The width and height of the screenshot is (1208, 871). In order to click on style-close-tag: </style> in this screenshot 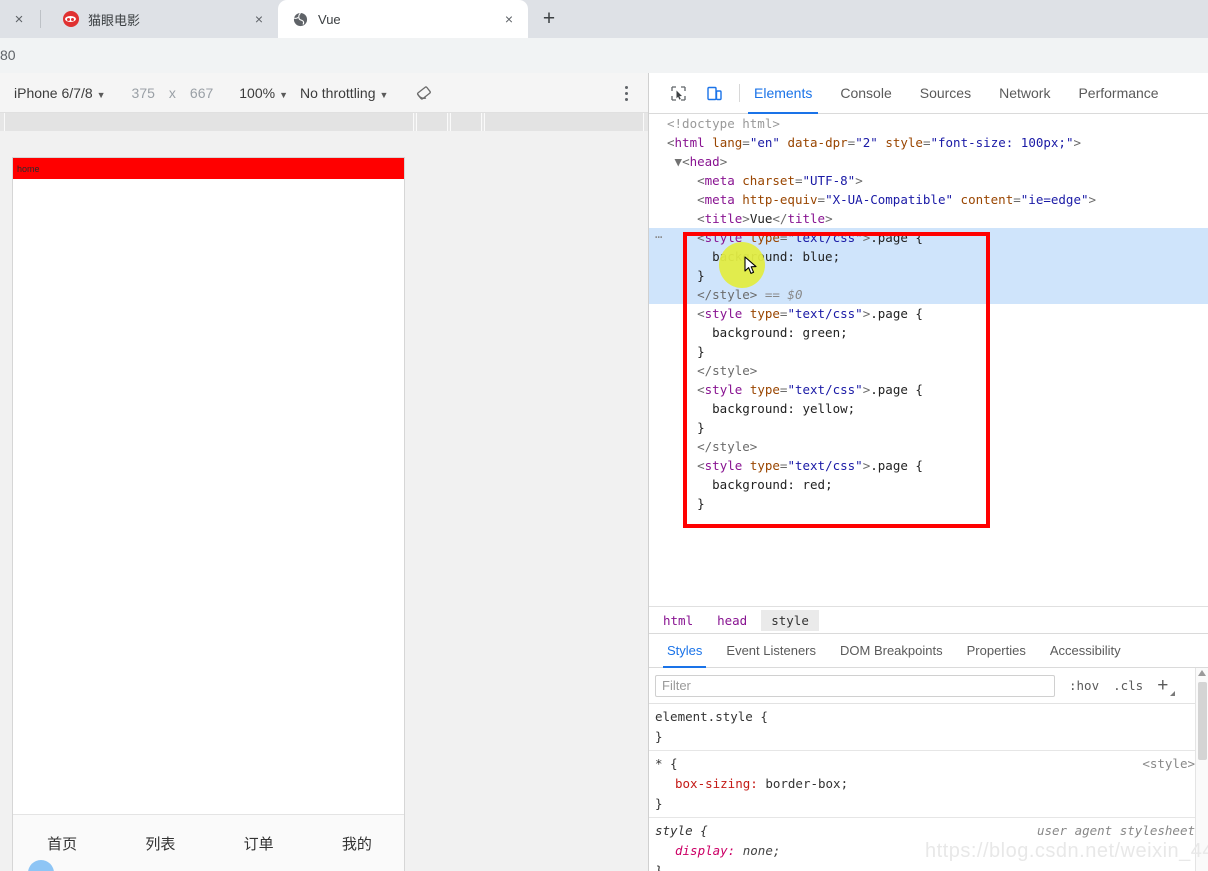, I will do `click(727, 370)`.